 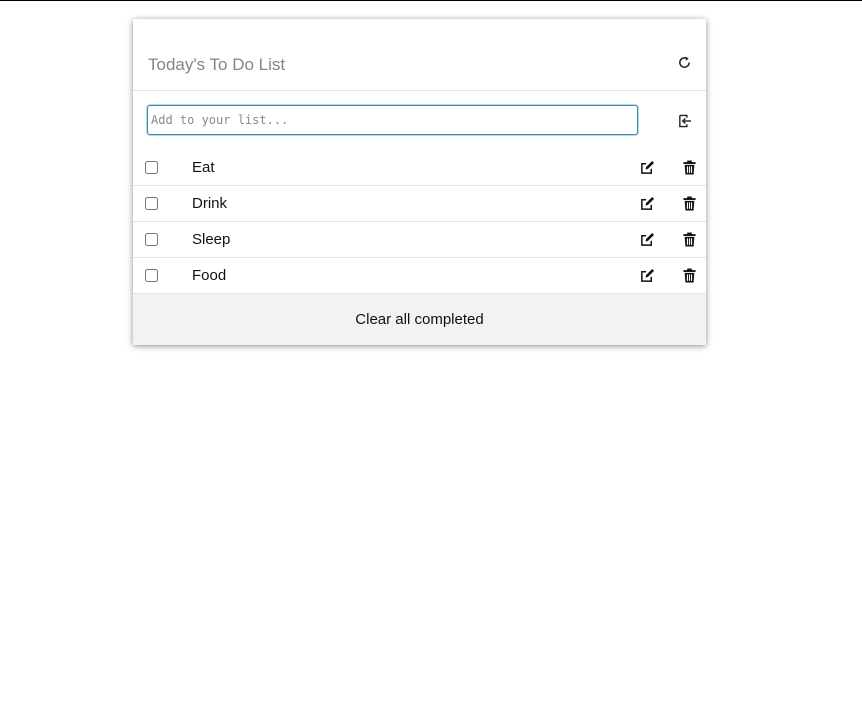 I want to click on item-label: Drink, so click(x=210, y=203).